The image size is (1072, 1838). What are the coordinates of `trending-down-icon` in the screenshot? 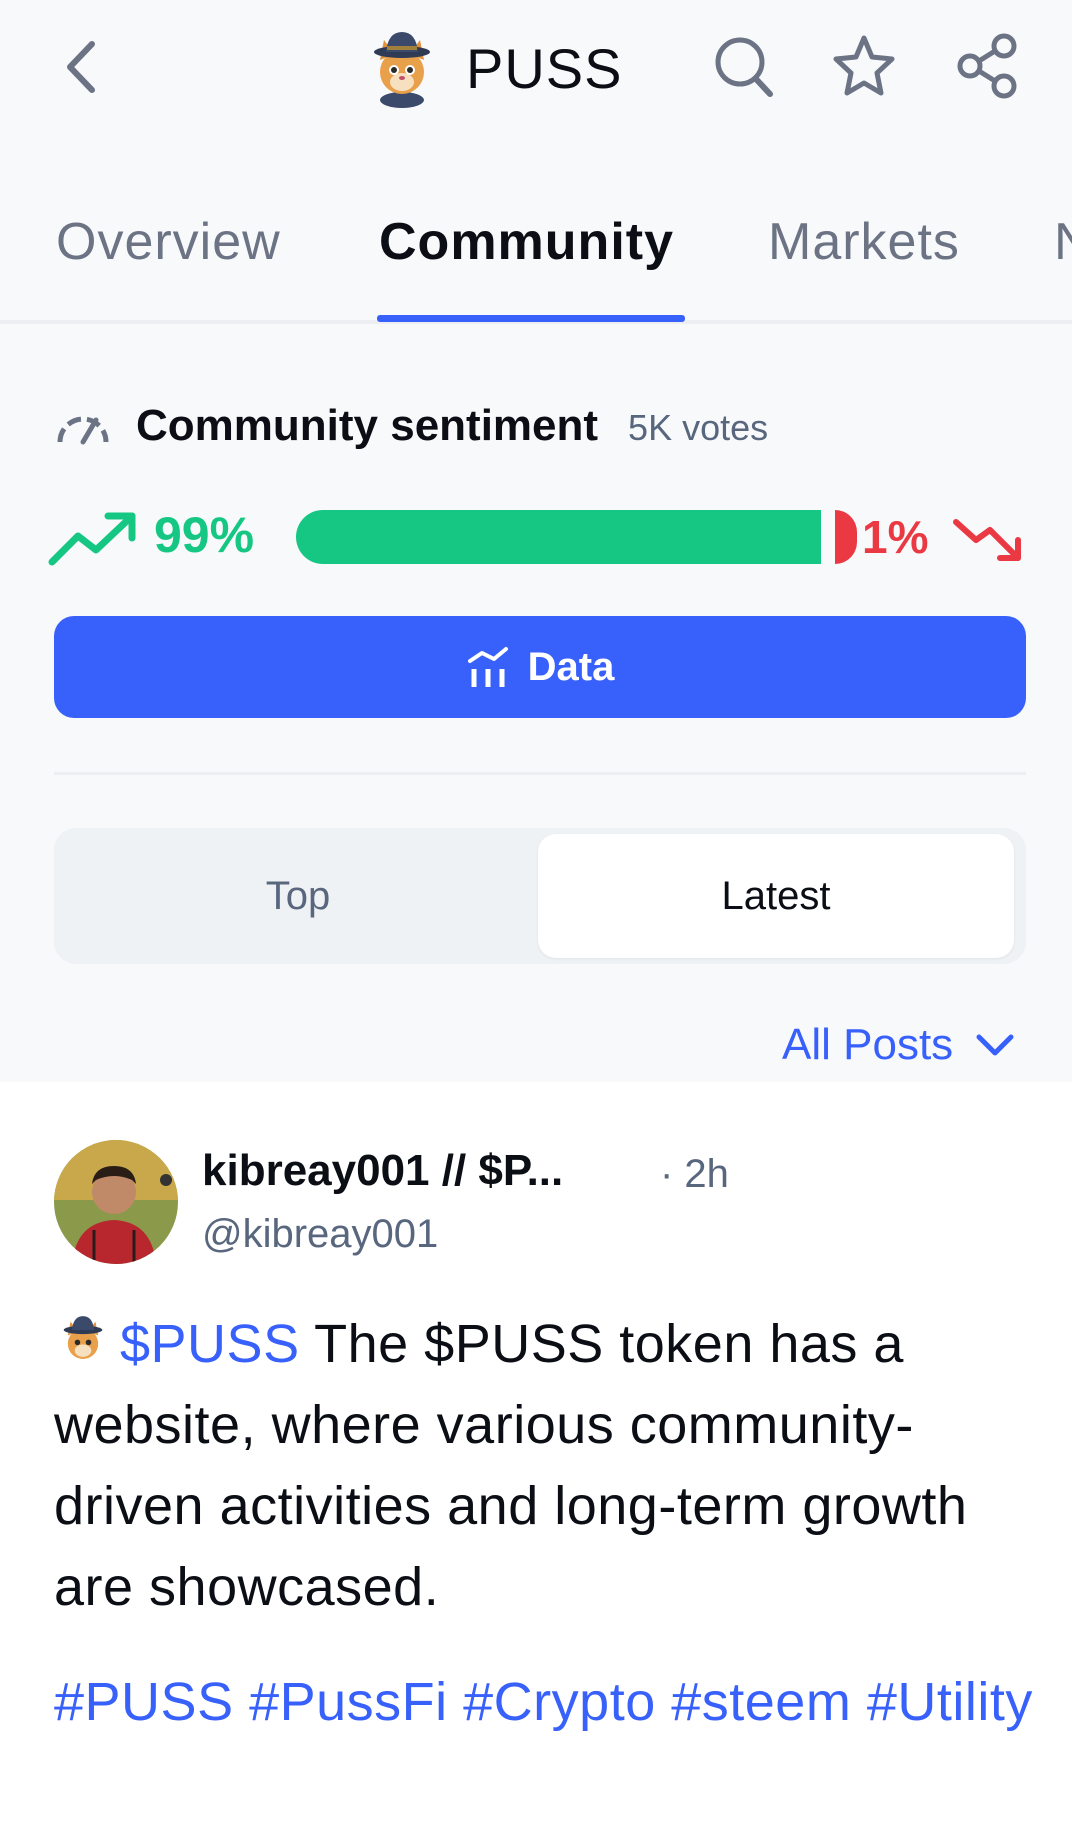 It's located at (987, 540).